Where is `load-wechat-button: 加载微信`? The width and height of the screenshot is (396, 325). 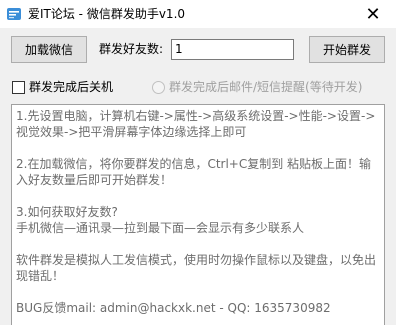
load-wechat-button: 加载微信 is located at coordinates (49, 49).